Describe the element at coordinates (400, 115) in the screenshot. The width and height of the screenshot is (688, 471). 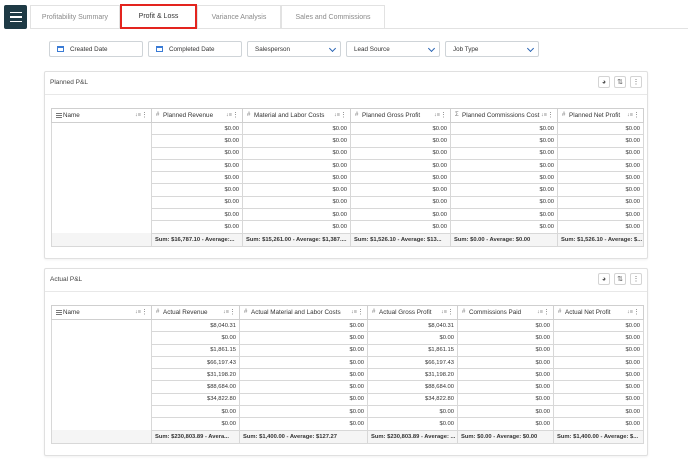
I see `column-header-planned-gross-profit: # Planned Gross Profit ↓≡ ⋮` at that location.